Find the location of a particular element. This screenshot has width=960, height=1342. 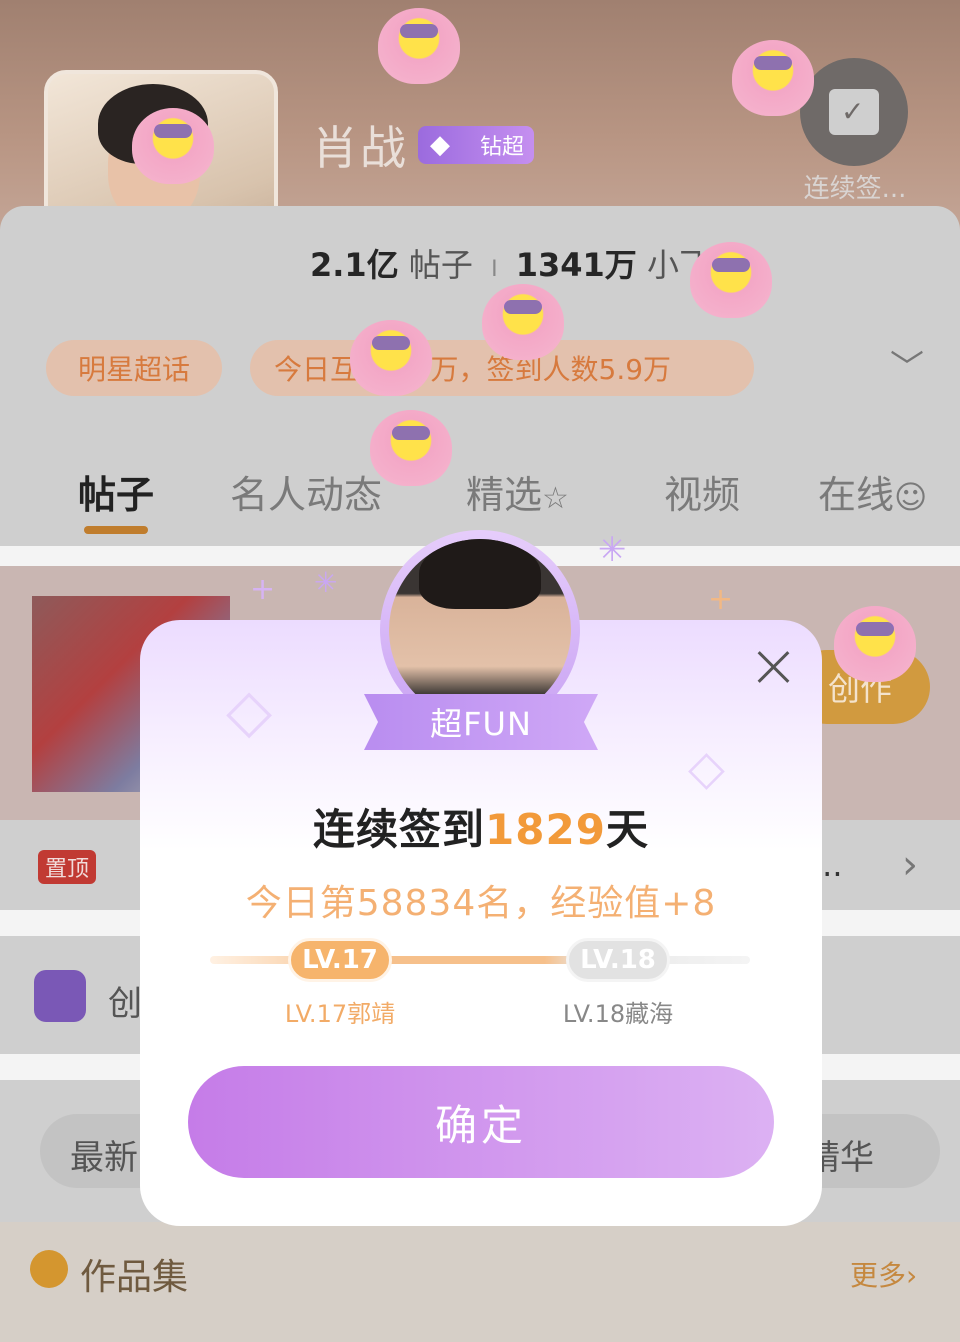

create-row-text: 创 is located at coordinates (125, 1004).